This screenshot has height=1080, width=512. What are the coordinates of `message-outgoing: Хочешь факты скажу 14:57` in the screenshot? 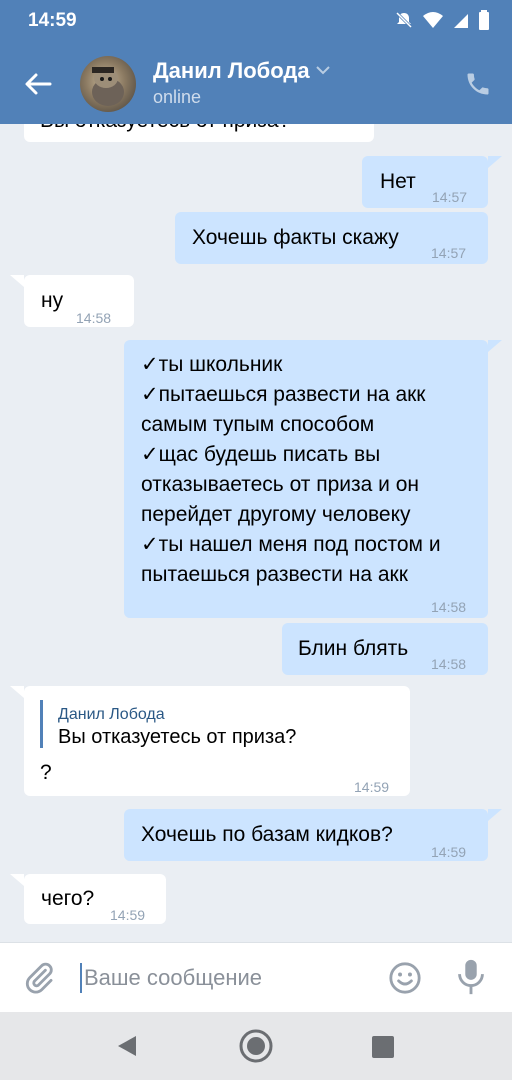 It's located at (331, 238).